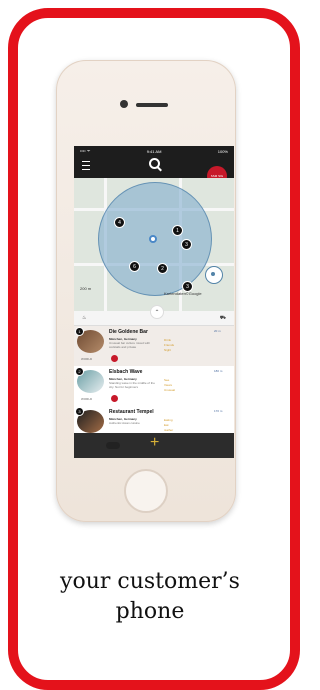 This screenshot has width=320, height=690. What do you see at coordinates (154, 443) in the screenshot?
I see `add-icon: +` at bounding box center [154, 443].